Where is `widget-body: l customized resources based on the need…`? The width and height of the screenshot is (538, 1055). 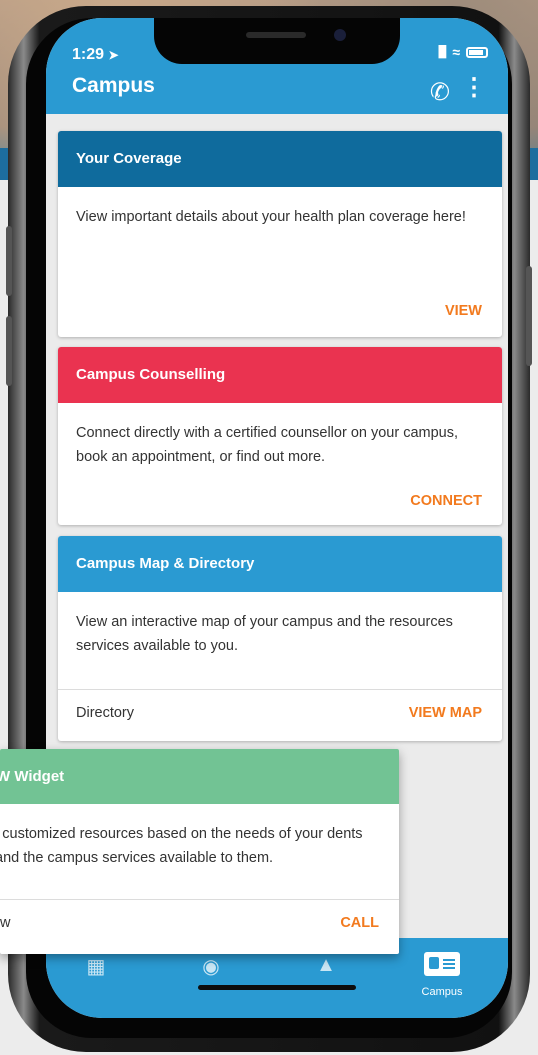 widget-body: l customized resources based on the need… is located at coordinates (181, 846).